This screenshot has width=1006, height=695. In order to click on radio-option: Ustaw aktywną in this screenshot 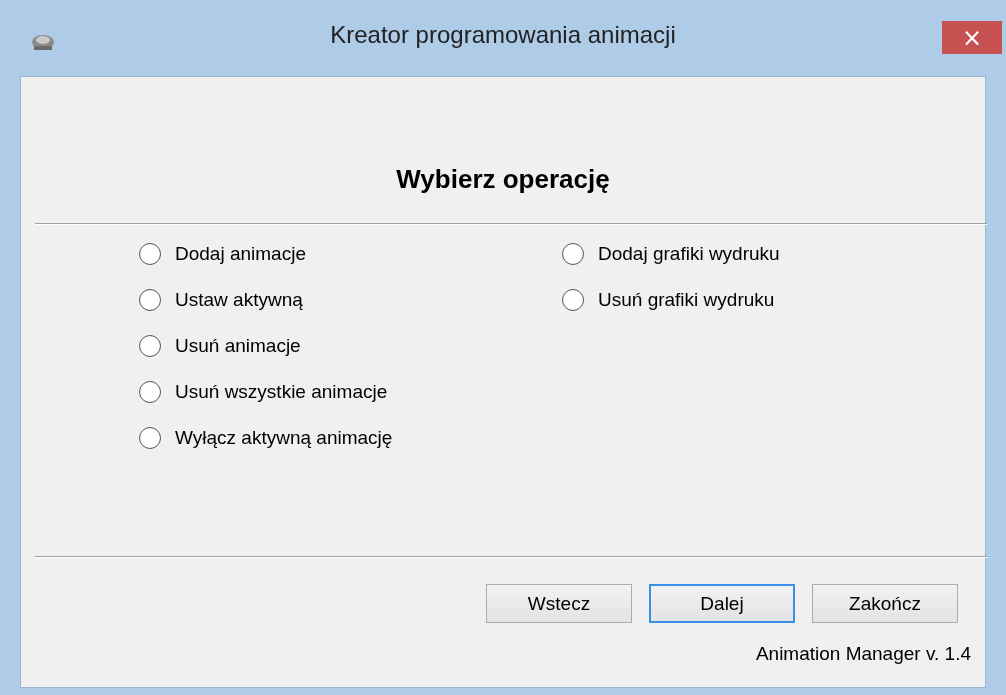, I will do `click(350, 300)`.